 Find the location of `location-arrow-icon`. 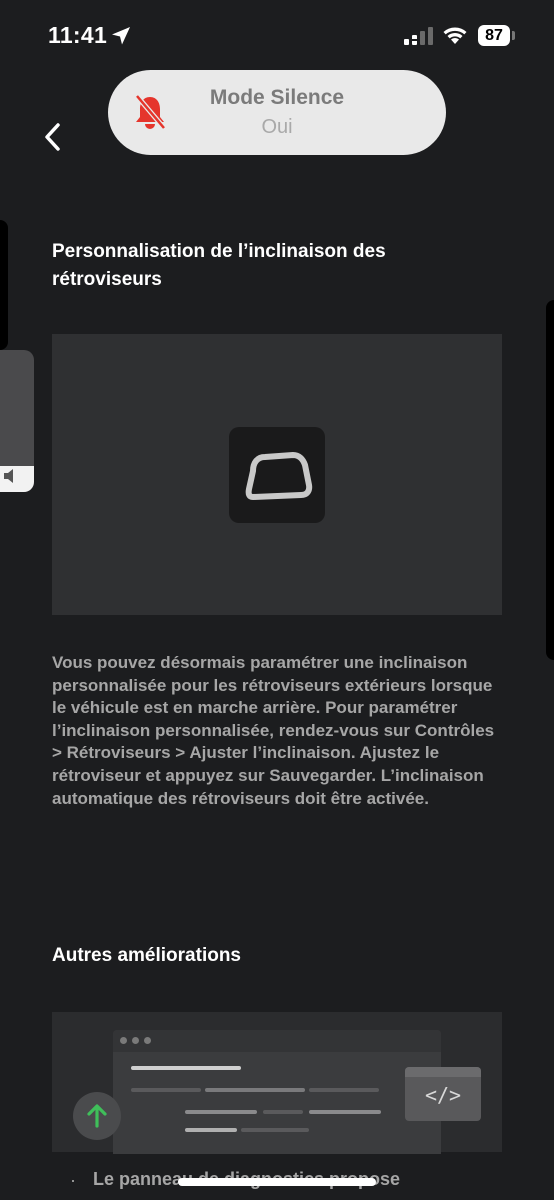

location-arrow-icon is located at coordinates (121, 36).